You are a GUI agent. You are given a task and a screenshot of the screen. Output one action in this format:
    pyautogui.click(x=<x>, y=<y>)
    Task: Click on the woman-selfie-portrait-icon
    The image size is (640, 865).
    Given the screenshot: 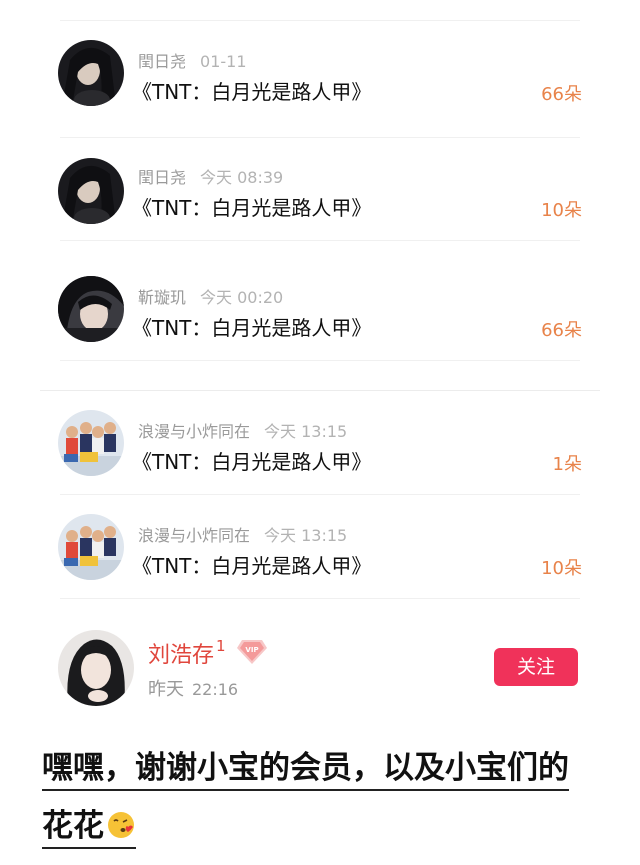 What is the action you would take?
    pyautogui.click(x=96, y=668)
    